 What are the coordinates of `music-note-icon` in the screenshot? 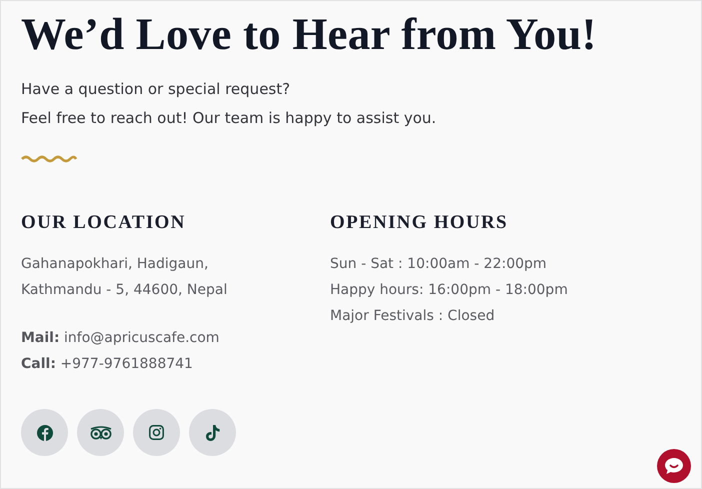 It's located at (213, 432).